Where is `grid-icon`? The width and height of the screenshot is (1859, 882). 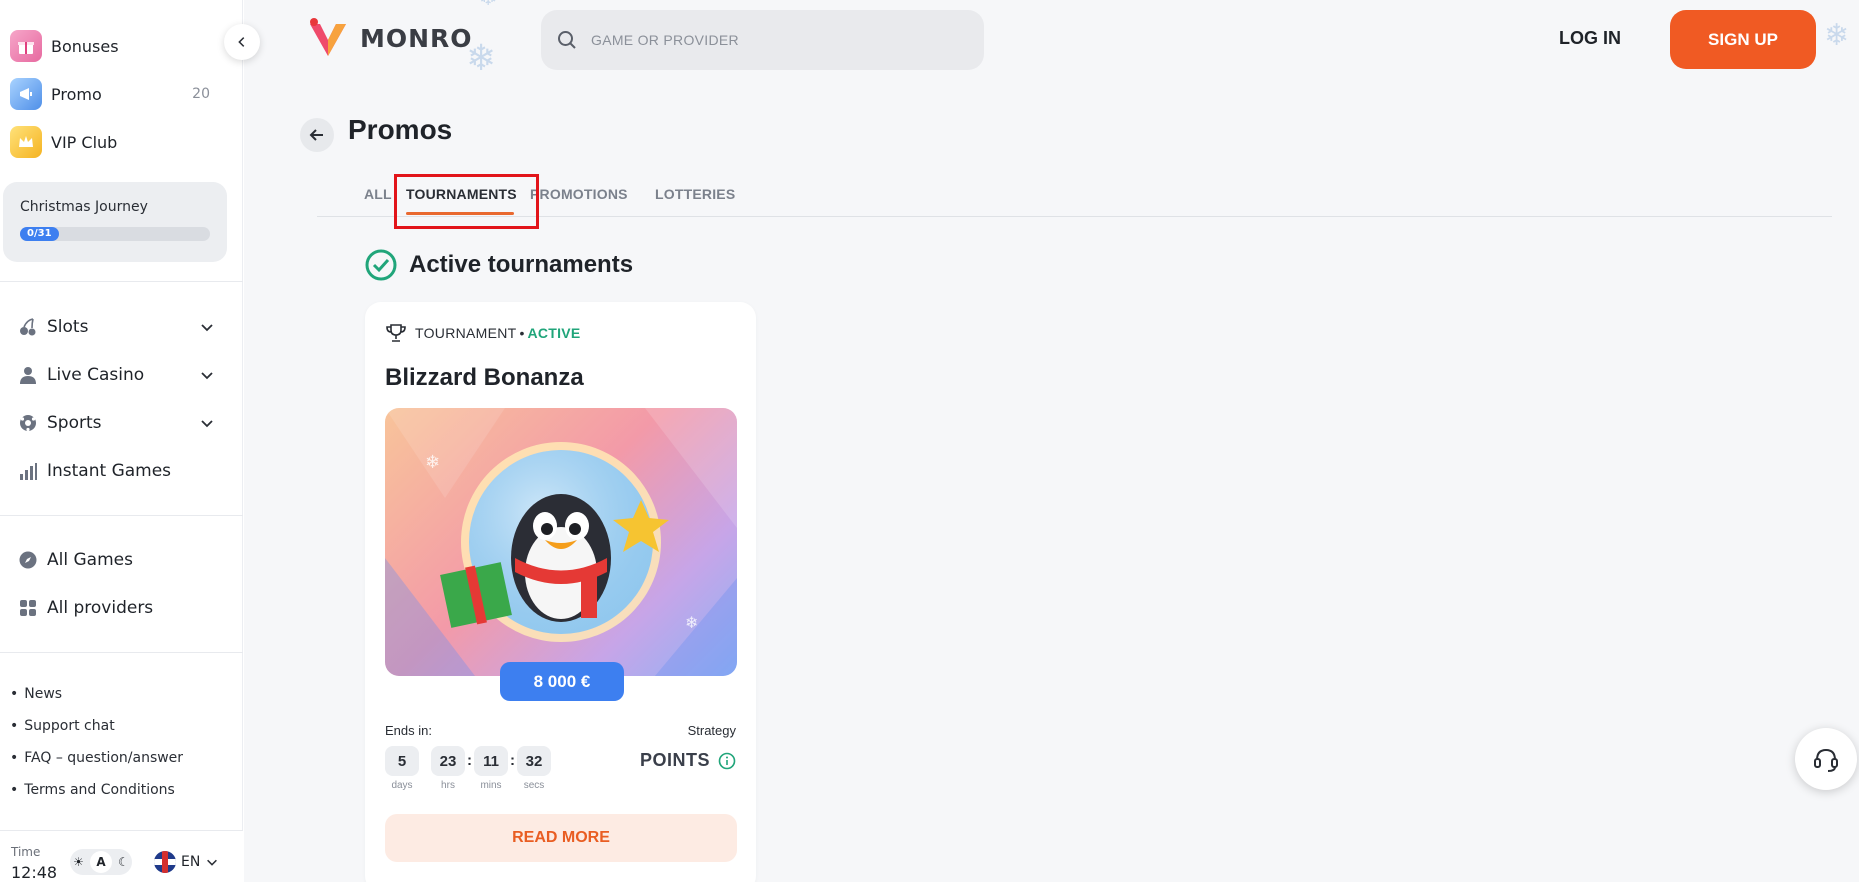 grid-icon is located at coordinates (28, 608).